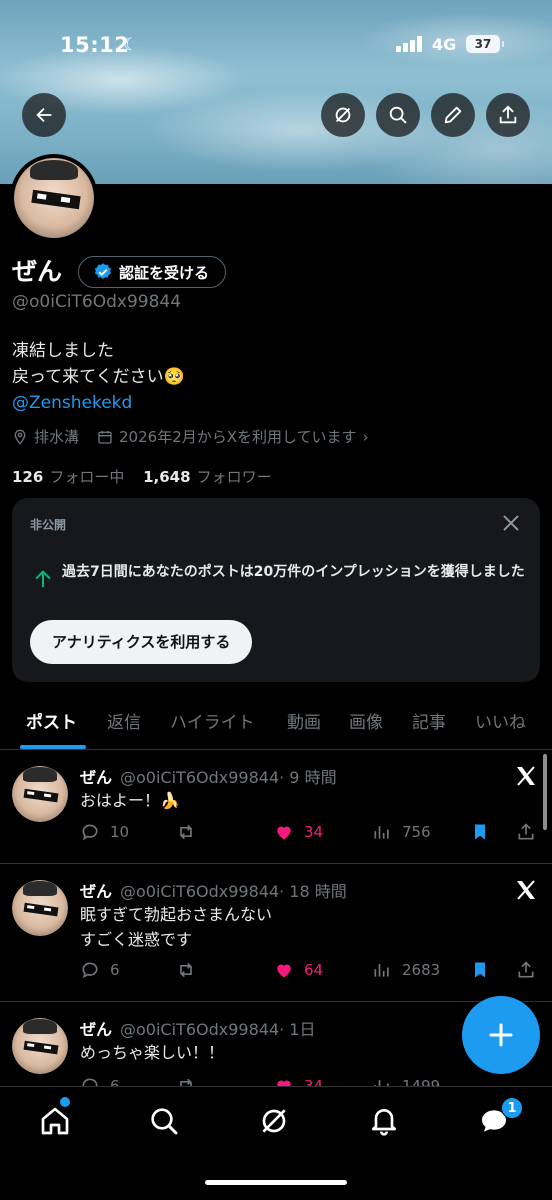 This screenshot has height=1200, width=552. I want to click on post-header: ぜん @o0iCiT6Odx99844· 1日, so click(197, 1028).